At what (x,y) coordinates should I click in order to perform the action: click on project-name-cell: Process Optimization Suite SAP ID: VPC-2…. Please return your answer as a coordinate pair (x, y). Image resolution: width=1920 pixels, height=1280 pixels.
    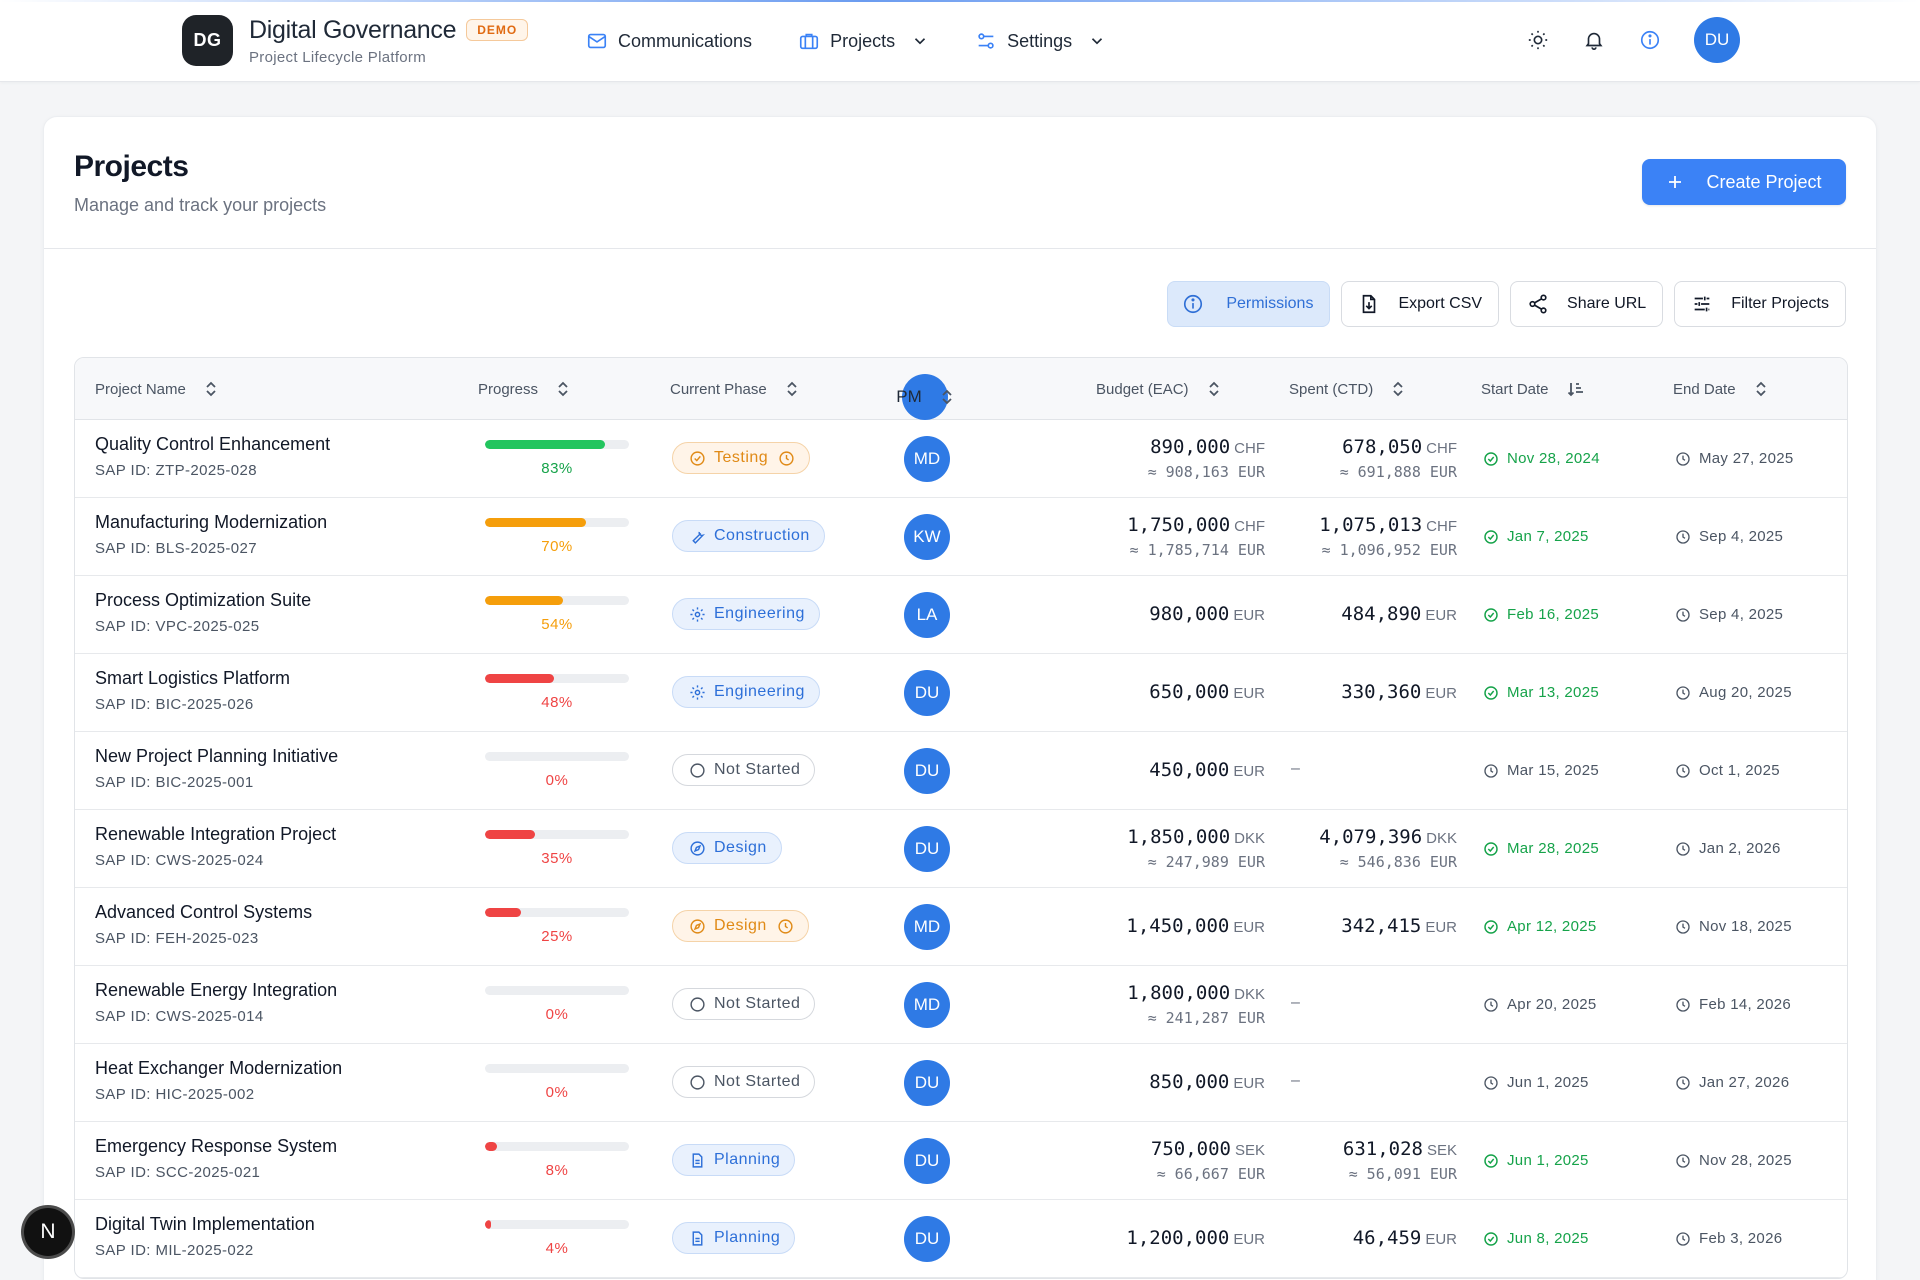
    Looking at the image, I should click on (203, 612).